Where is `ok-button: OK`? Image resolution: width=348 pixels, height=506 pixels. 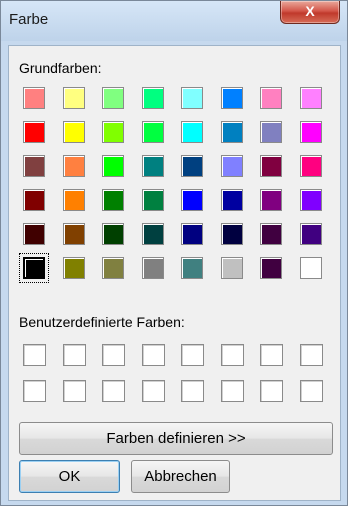 ok-button: OK is located at coordinates (69, 476).